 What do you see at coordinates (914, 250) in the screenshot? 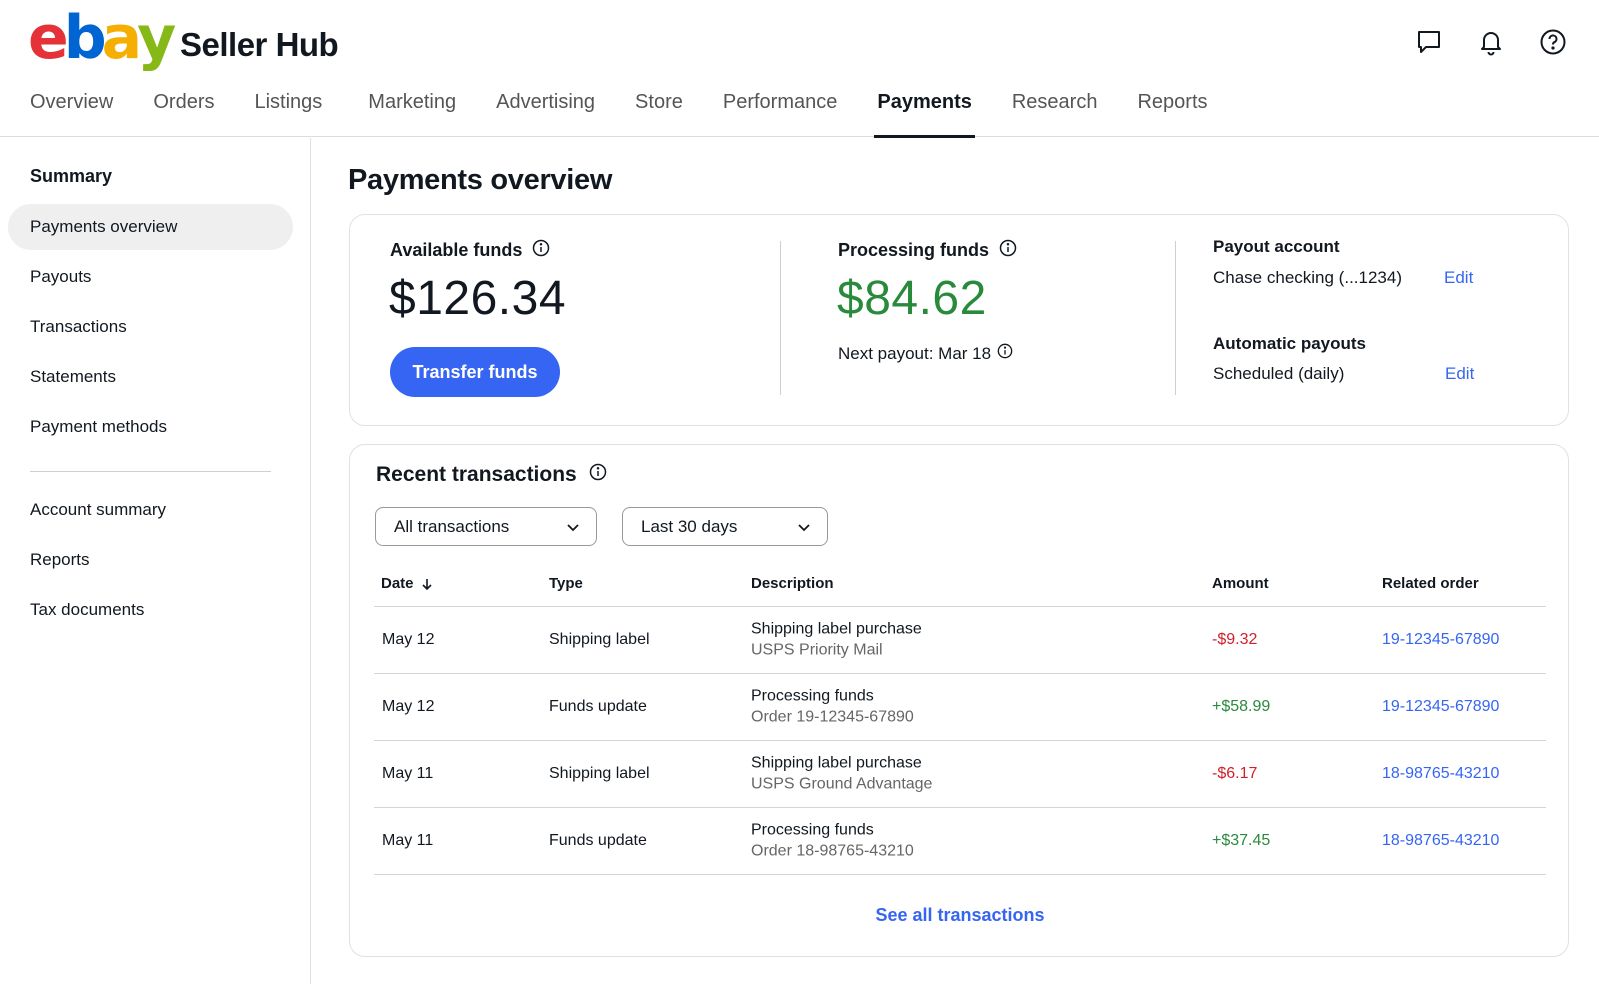
I see `processing-funds-label: Processing funds` at bounding box center [914, 250].